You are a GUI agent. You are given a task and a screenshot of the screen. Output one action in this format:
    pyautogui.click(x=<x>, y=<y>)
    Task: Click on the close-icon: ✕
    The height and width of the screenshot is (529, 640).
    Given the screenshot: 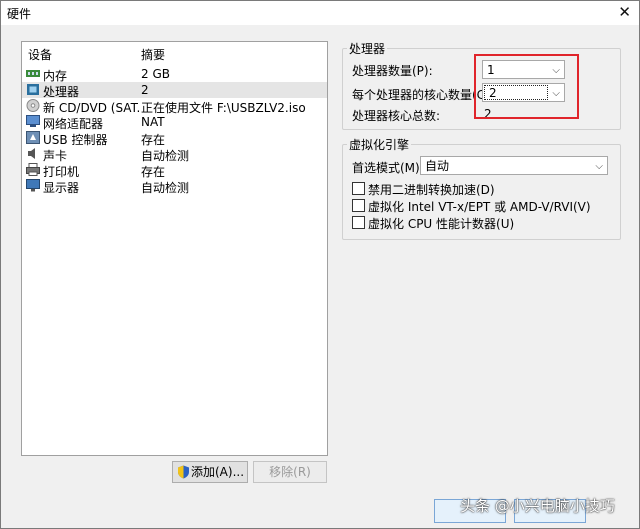 What is the action you would take?
    pyautogui.click(x=624, y=12)
    